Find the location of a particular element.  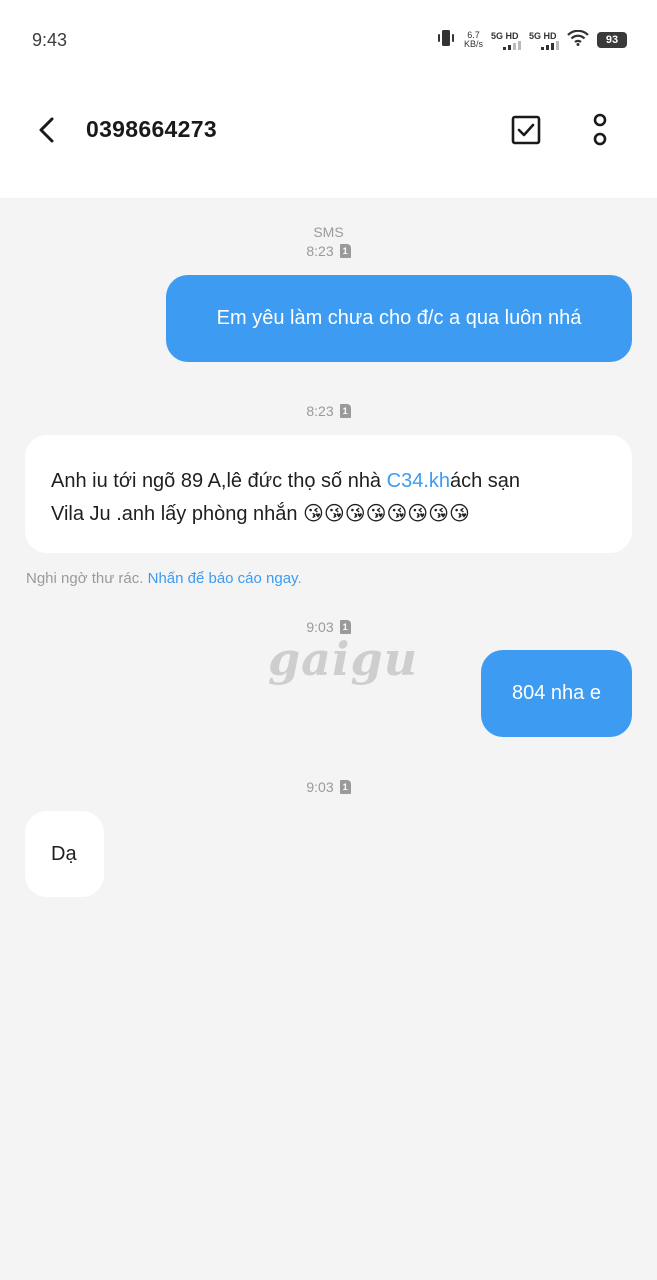

more-options-button is located at coordinates (600, 130).